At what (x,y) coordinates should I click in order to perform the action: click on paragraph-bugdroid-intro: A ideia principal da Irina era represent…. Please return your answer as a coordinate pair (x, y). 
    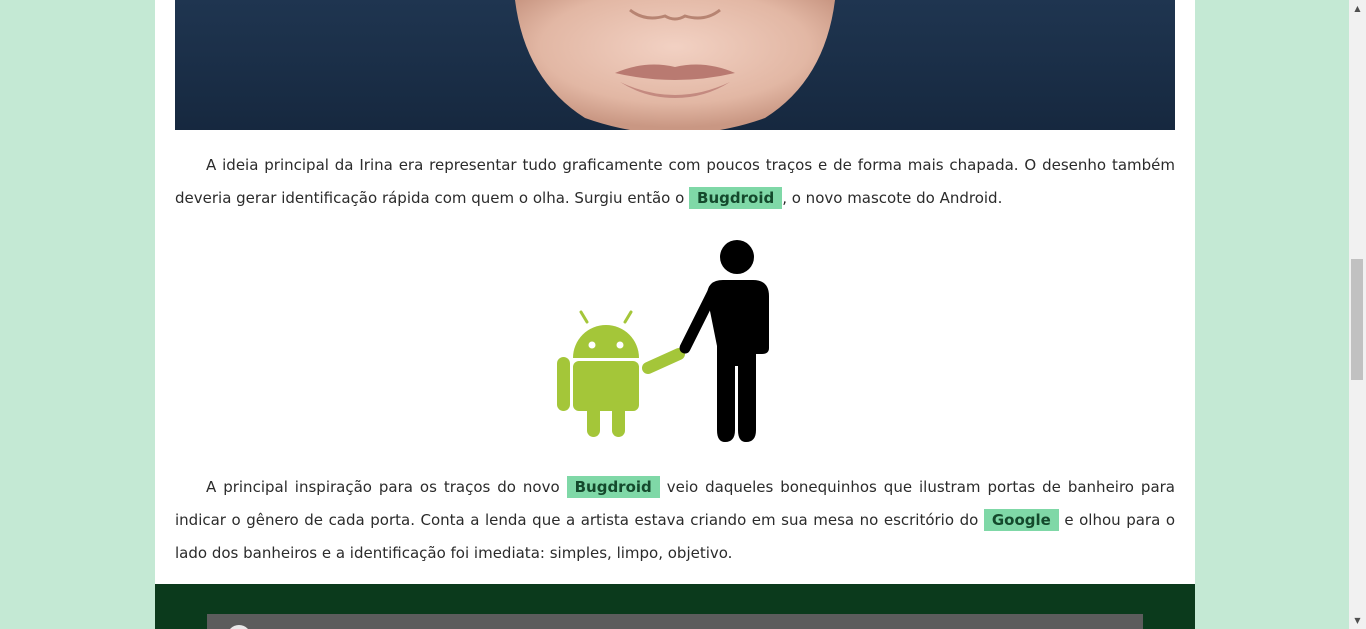
    Looking at the image, I should click on (675, 182).